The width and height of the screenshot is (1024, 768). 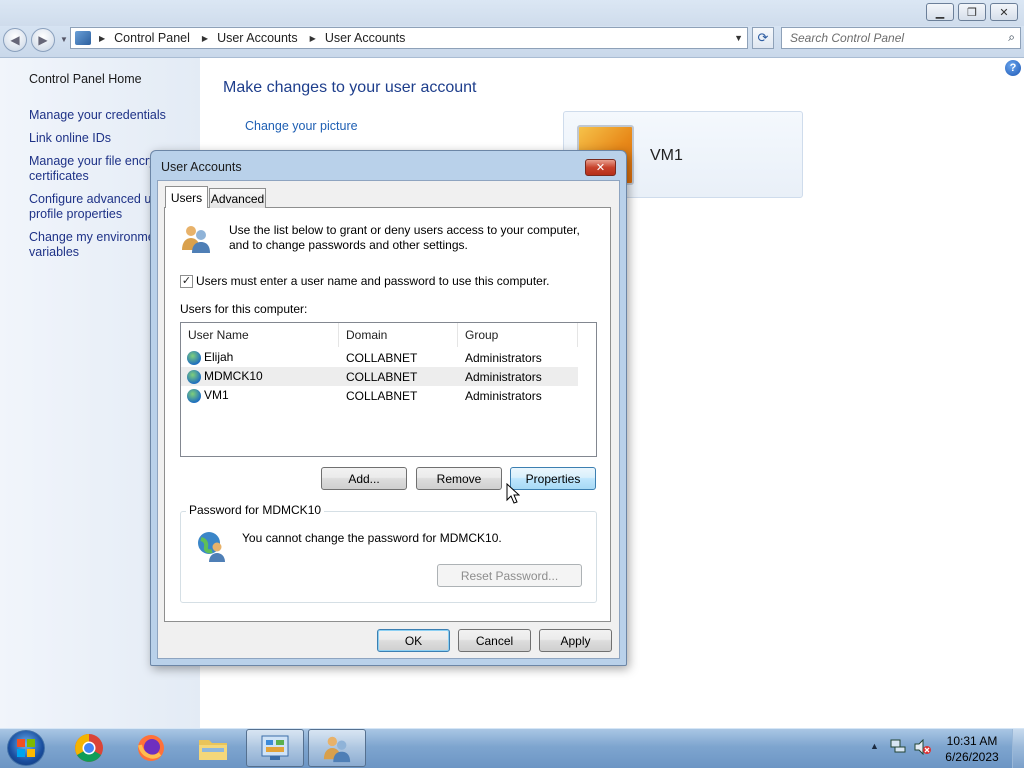 I want to click on taskbar-control-panel, so click(x=275, y=748).